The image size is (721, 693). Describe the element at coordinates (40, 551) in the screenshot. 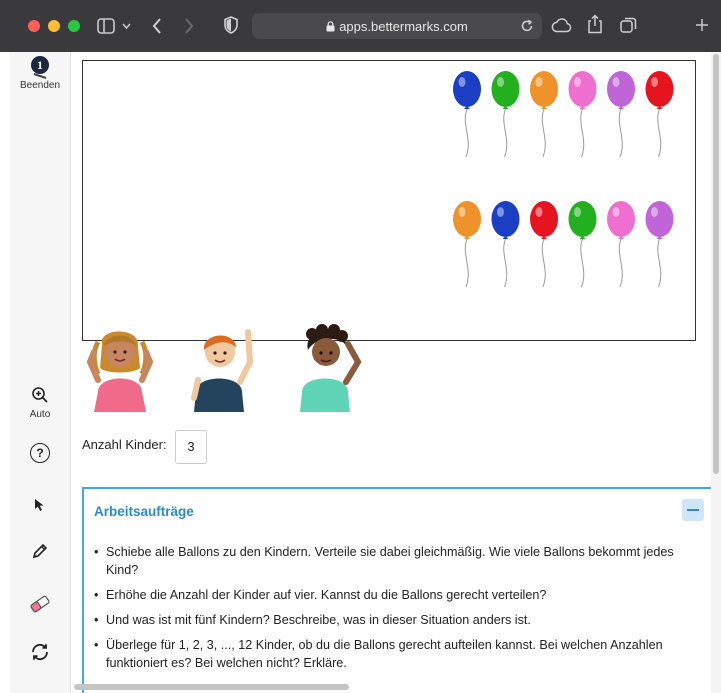

I see `pencil-icon` at that location.